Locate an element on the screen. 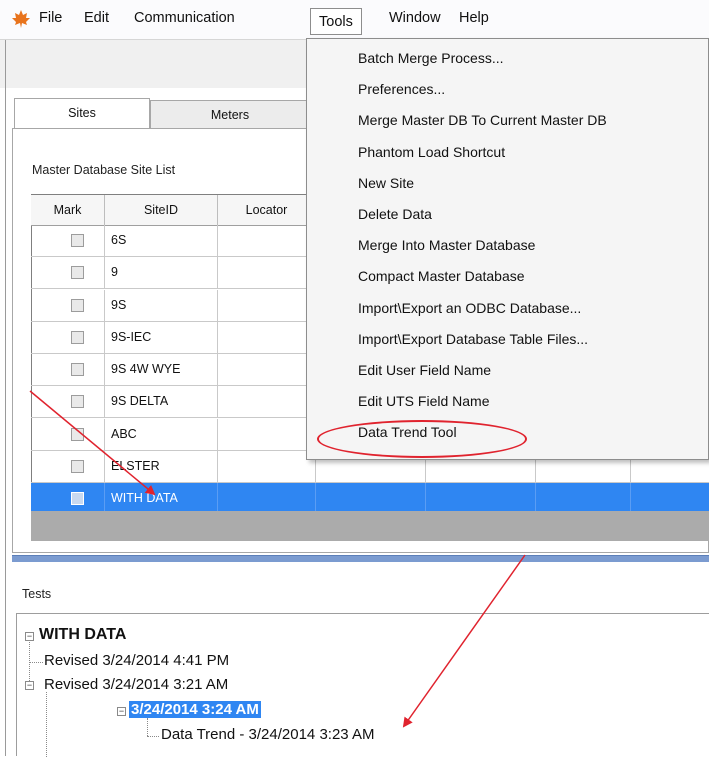 This screenshot has width=709, height=757. arrow-to-data-trend-node is located at coordinates (464, 641).